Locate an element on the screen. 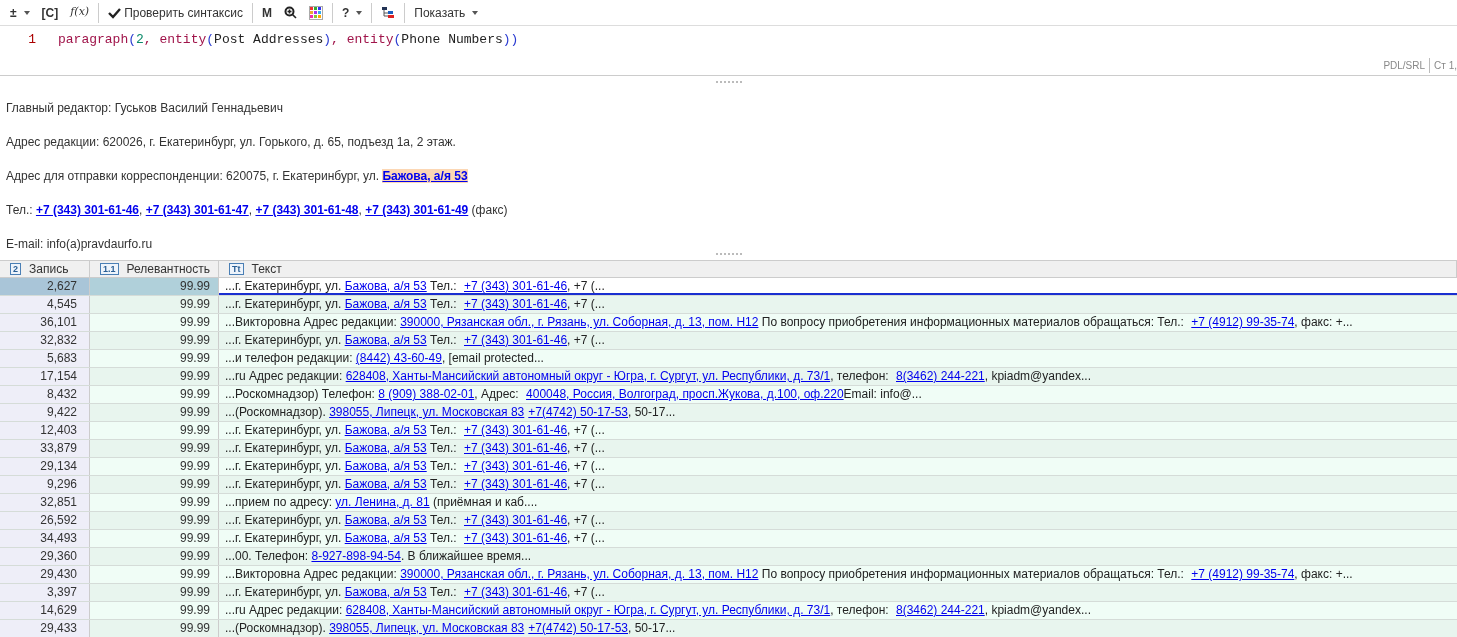 The width and height of the screenshot is (1457, 637). column-header: Tt Текст is located at coordinates (838, 269).